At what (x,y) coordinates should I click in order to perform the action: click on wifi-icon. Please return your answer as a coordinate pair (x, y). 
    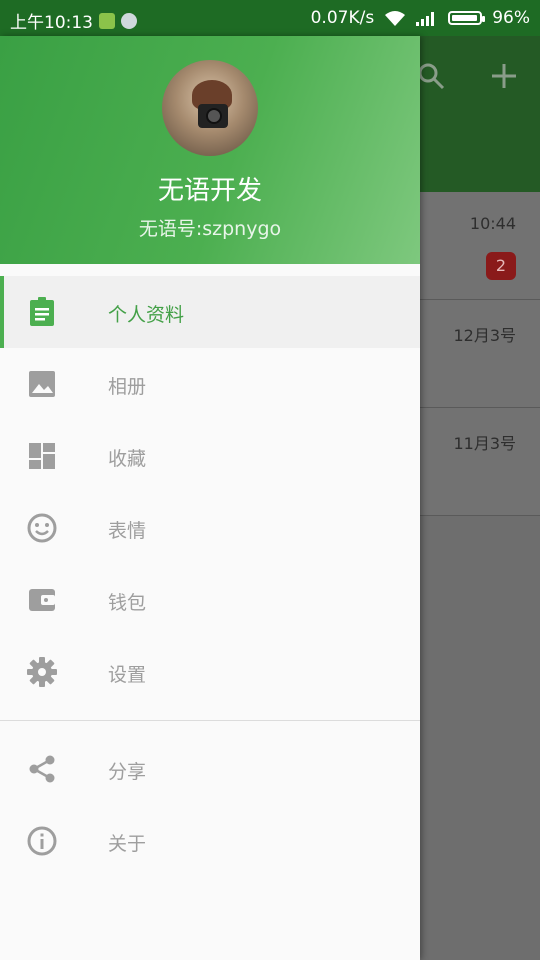
    Looking at the image, I should click on (395, 18).